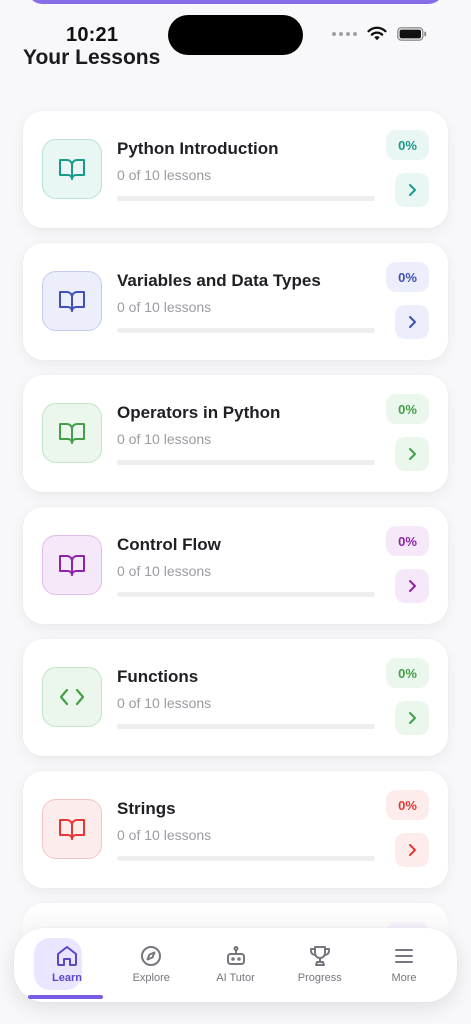  I want to click on tab-more: More, so click(404, 965).